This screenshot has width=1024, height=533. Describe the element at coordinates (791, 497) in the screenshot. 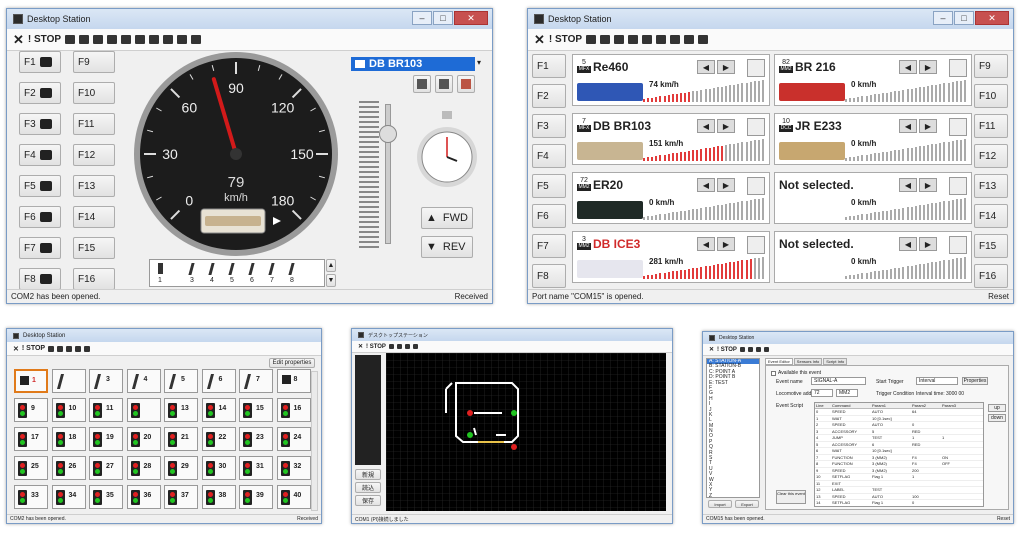

I see `clear-event-button: Clear this event` at that location.